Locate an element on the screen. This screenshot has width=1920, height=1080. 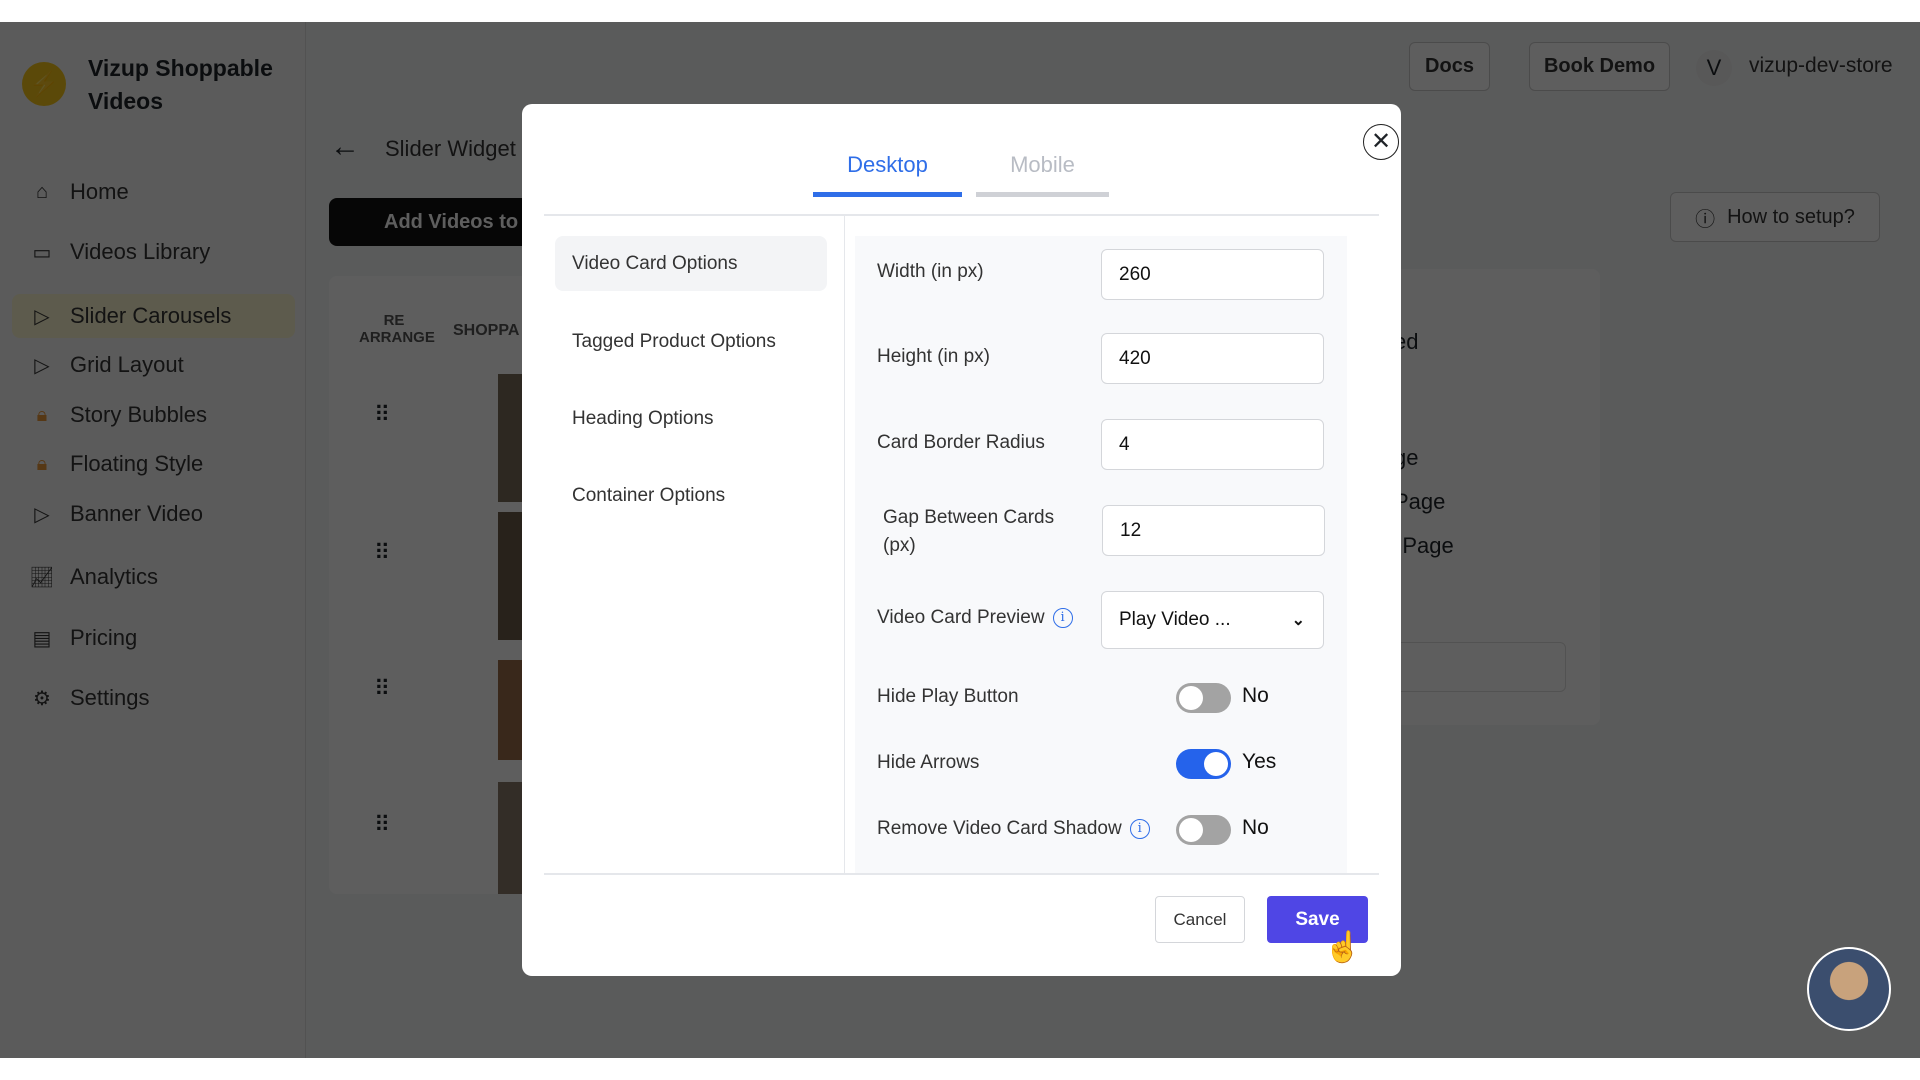
sidebar-item-banner-video: ▷ Banner Video is located at coordinates (153, 514).